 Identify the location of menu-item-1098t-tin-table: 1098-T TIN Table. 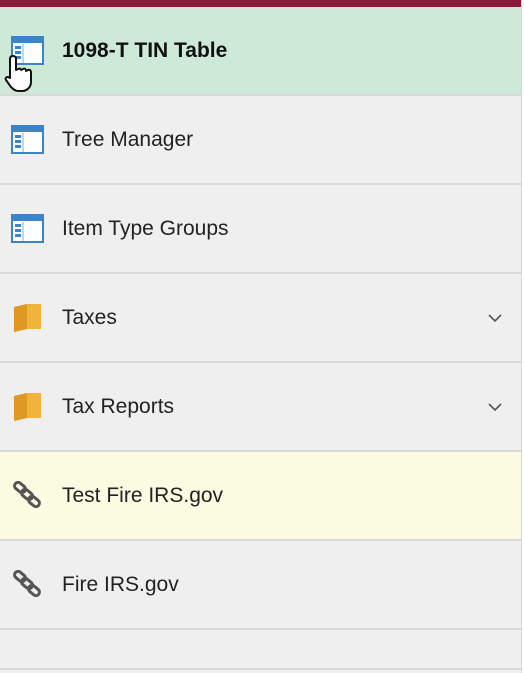
(260, 51).